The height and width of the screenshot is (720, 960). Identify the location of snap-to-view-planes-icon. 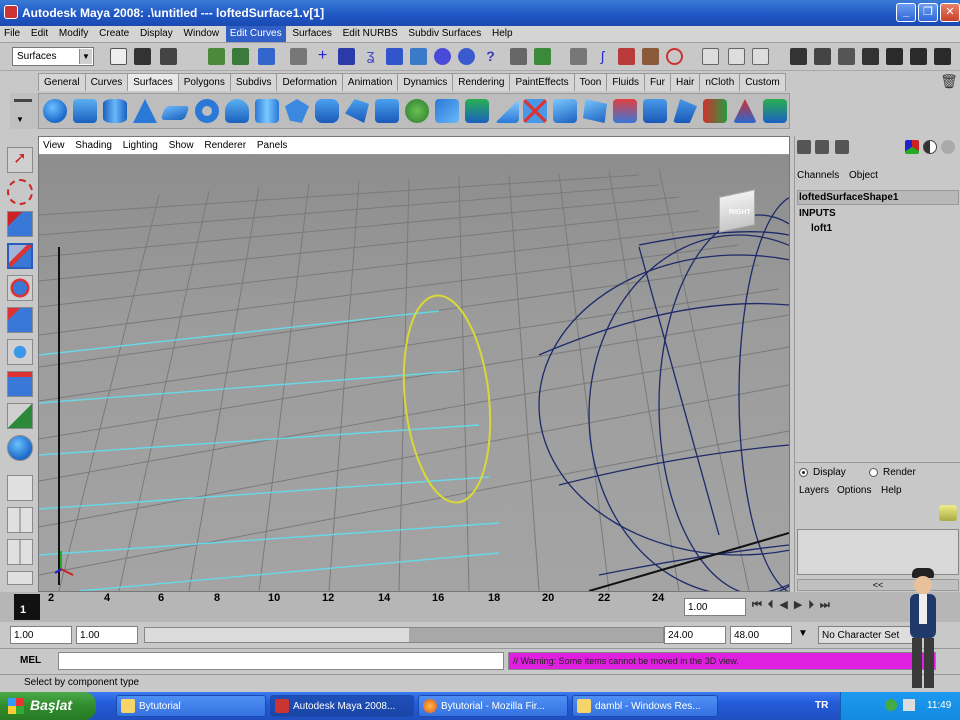
(650, 56).